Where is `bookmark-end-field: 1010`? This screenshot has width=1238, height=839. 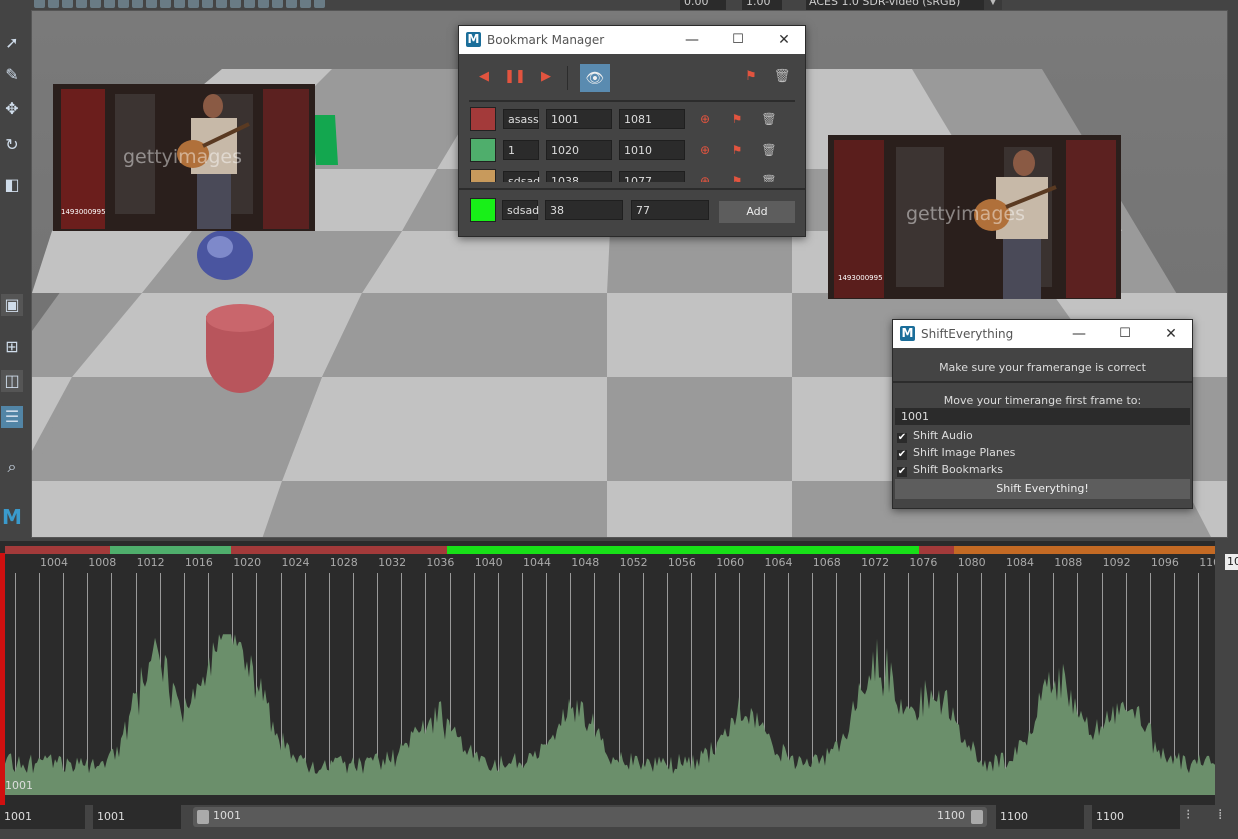
bookmark-end-field: 1010 is located at coordinates (652, 150).